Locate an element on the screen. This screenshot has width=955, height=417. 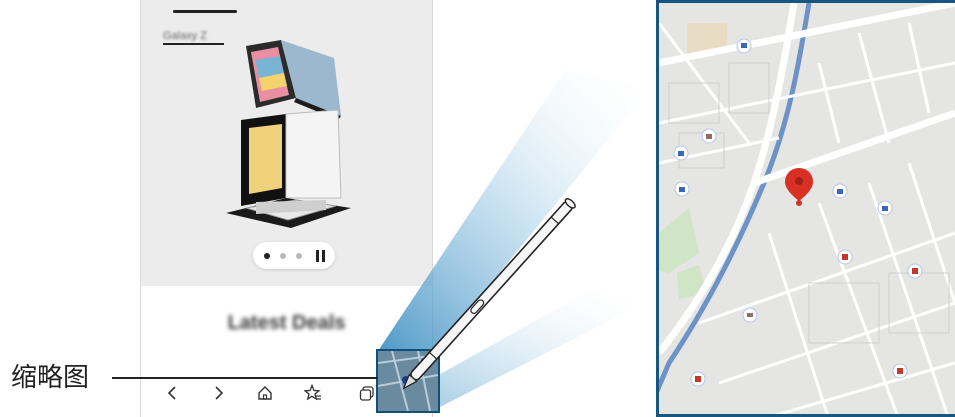
thumbnail-callout-label: 缩略图 is located at coordinates (50, 377).